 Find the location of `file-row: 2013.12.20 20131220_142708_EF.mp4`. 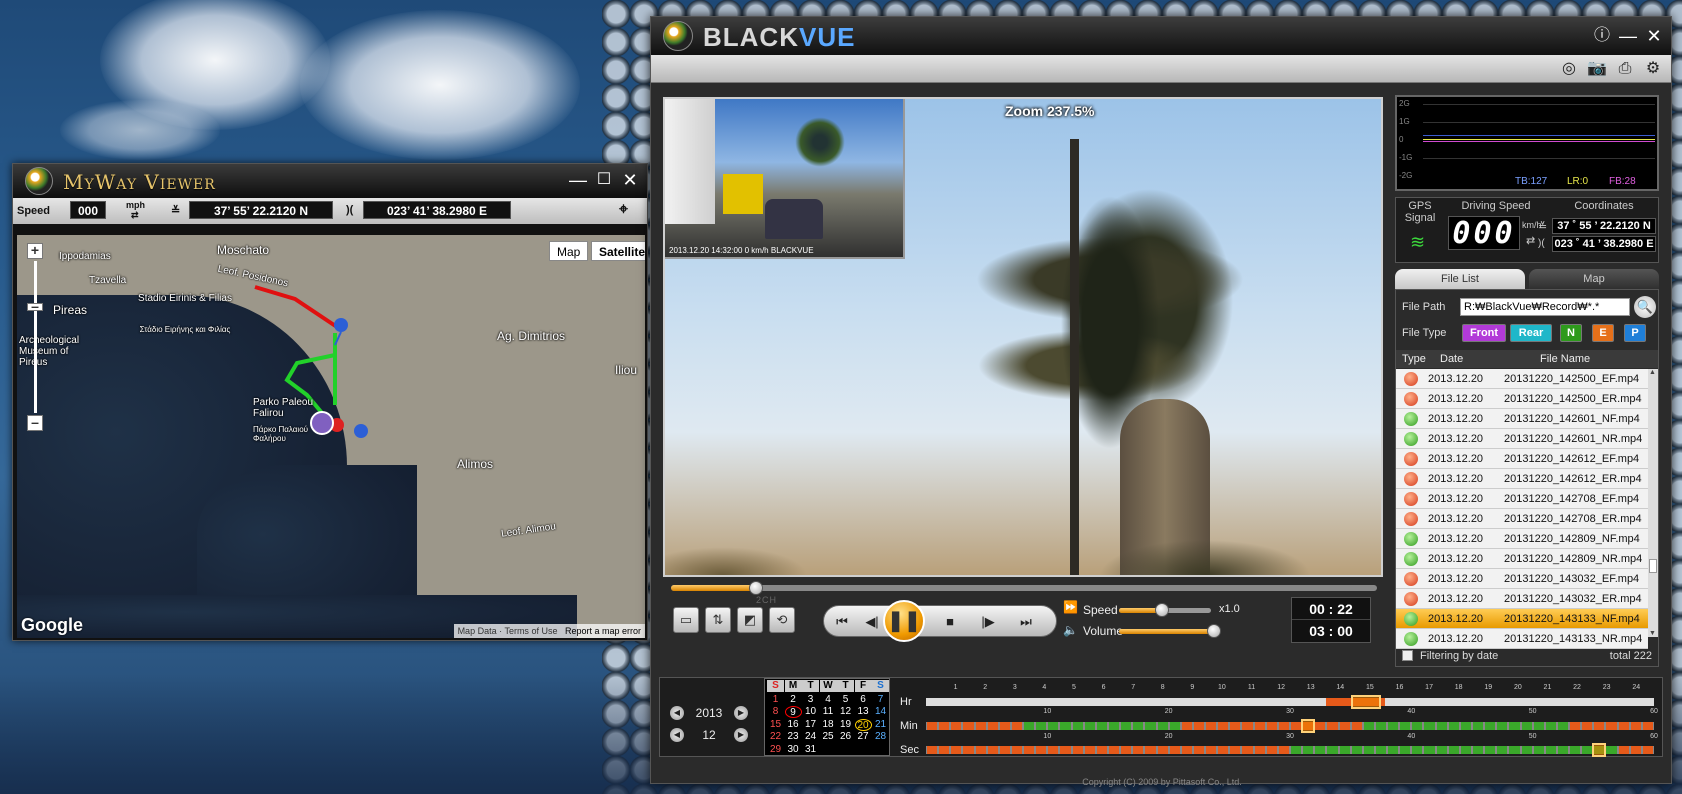

file-row: 2013.12.20 20131220_142708_EF.mp4 is located at coordinates (1522, 499).